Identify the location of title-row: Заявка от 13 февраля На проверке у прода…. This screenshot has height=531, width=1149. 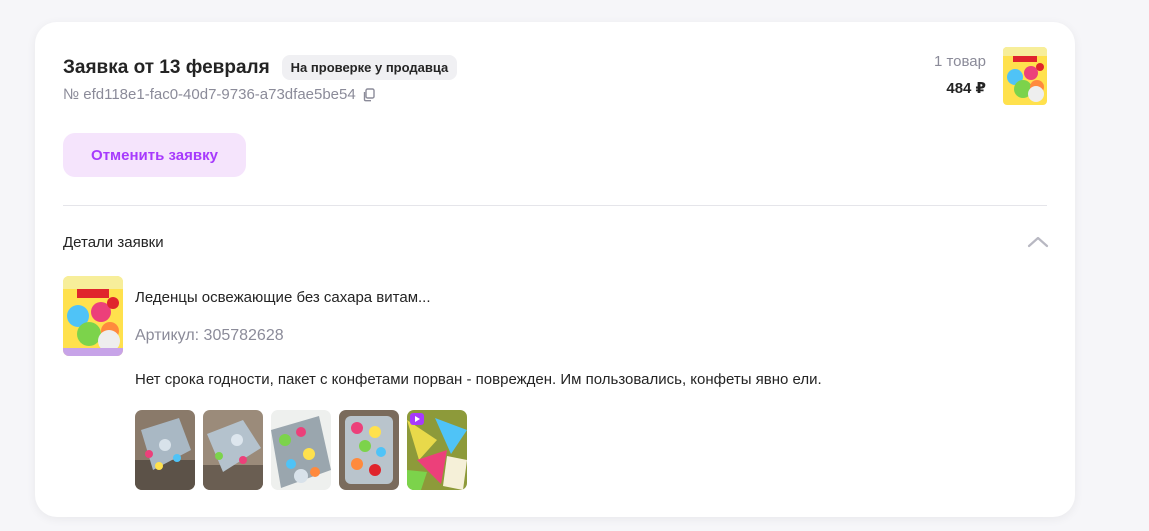
(260, 67).